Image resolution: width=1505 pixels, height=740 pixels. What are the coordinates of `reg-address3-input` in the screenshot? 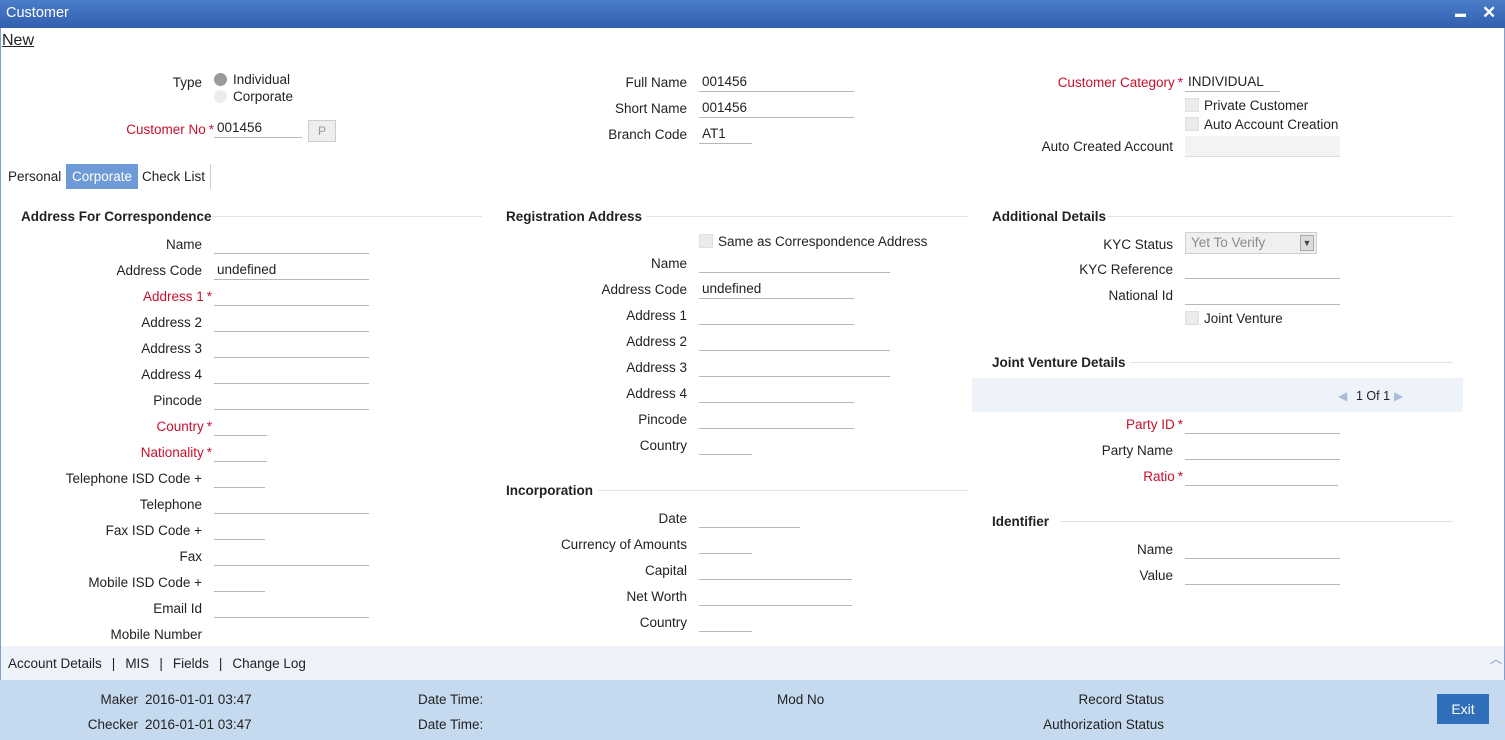 It's located at (794, 367).